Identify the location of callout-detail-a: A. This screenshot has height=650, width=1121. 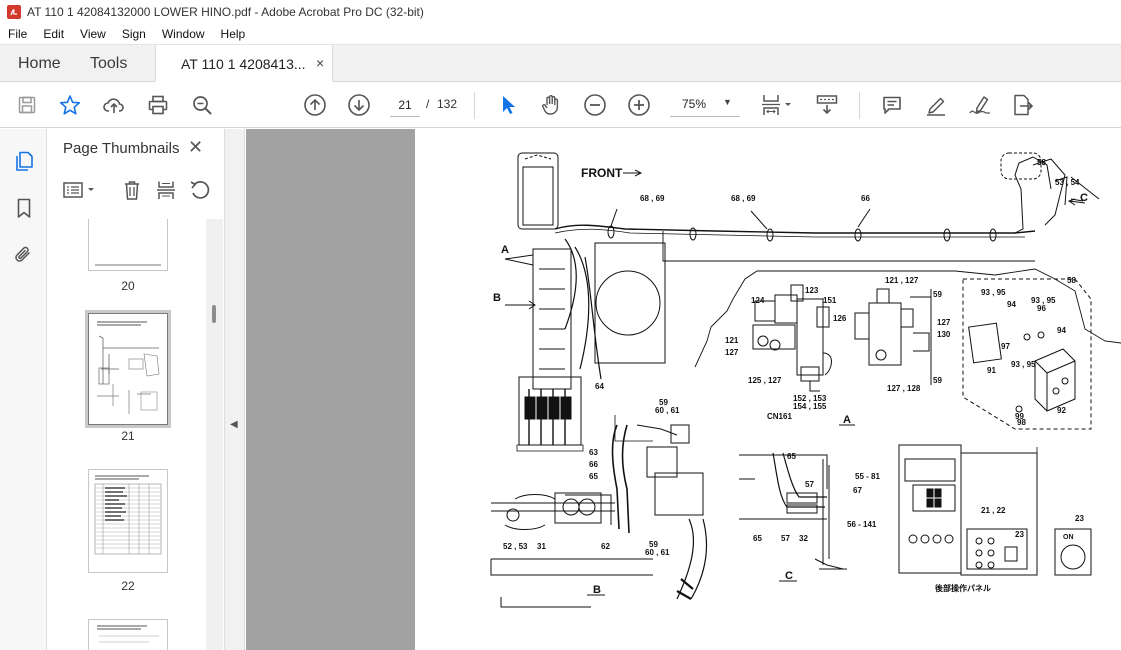
(847, 420).